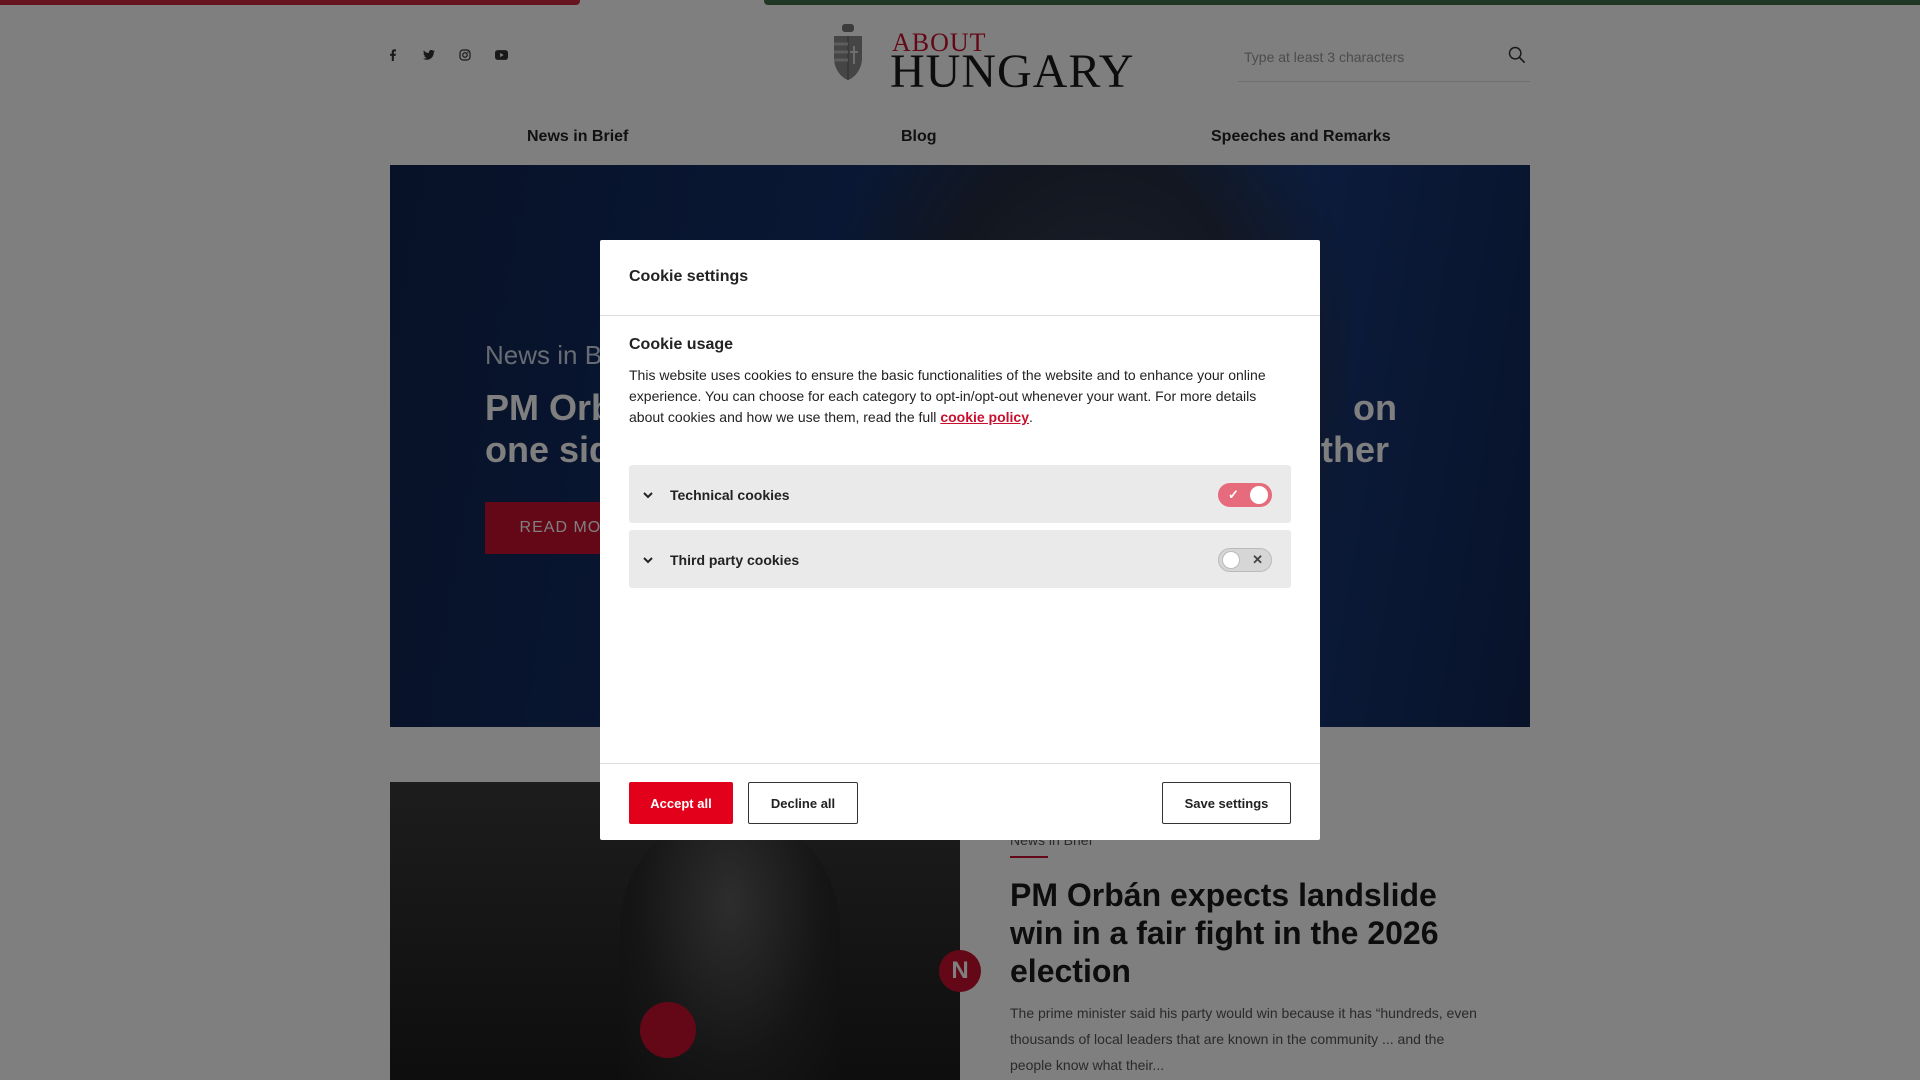 The height and width of the screenshot is (1080, 1920). I want to click on cookie-policy-link: cookie policy, so click(984, 417).